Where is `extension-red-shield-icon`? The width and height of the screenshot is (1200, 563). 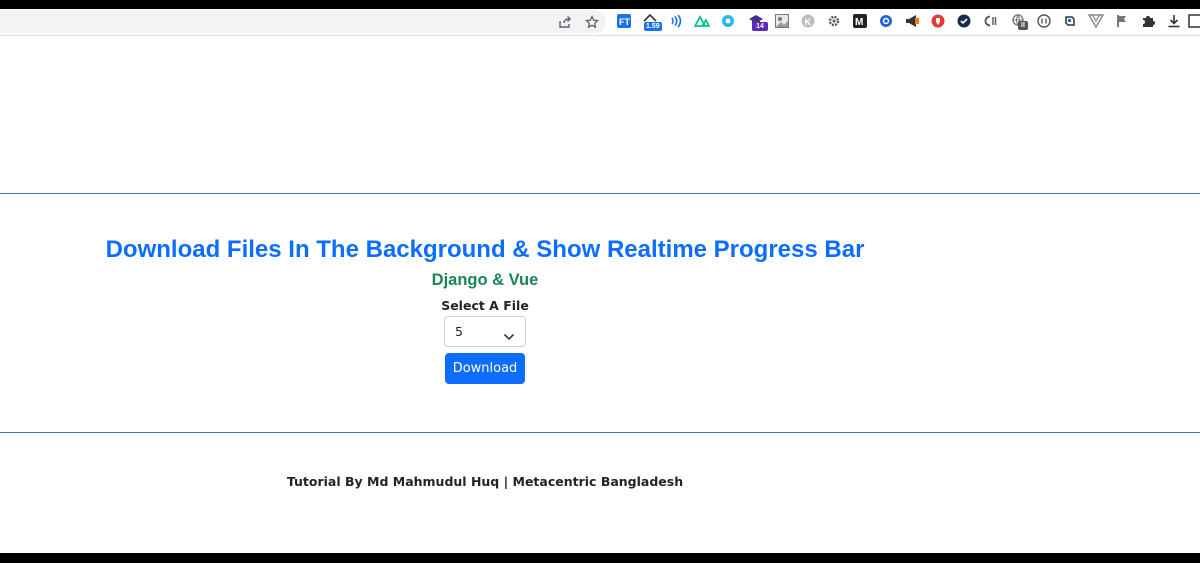 extension-red-shield-icon is located at coordinates (938, 21).